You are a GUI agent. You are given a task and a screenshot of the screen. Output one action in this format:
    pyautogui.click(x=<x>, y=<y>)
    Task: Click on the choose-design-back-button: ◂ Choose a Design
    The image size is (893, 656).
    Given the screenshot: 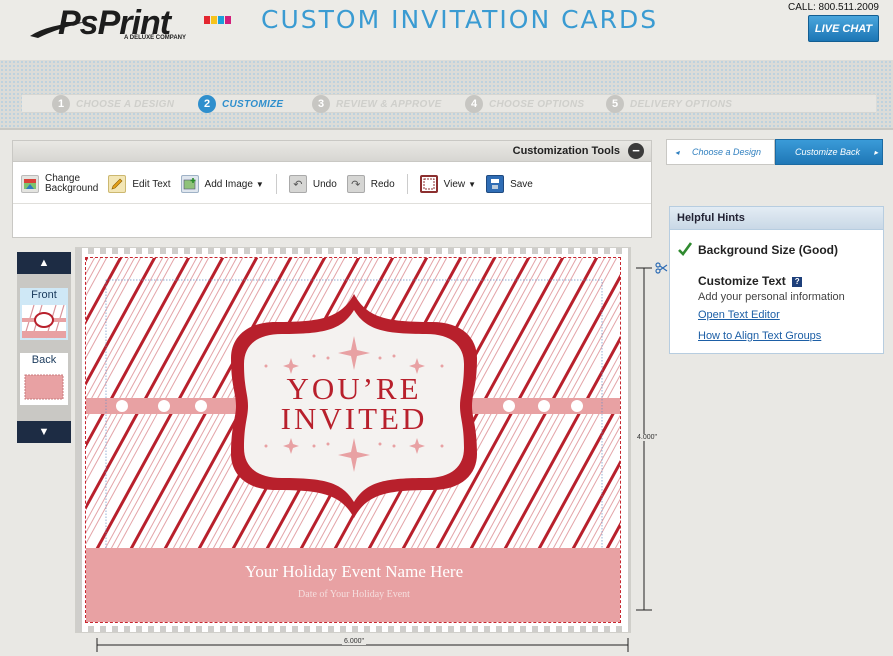 What is the action you would take?
    pyautogui.click(x=720, y=152)
    